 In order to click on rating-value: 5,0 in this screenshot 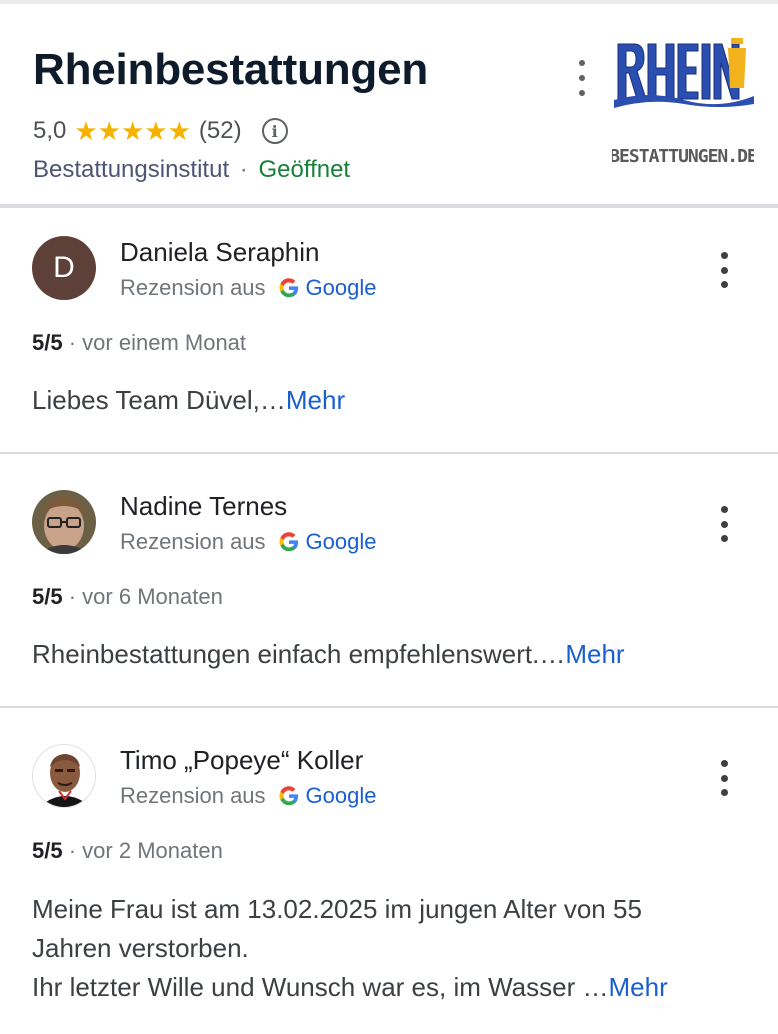, I will do `click(50, 130)`.